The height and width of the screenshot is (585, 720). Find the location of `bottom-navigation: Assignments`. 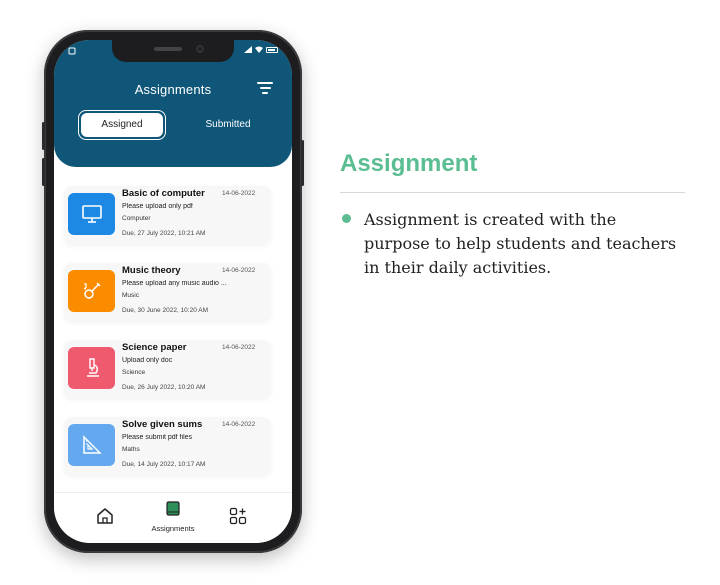

bottom-navigation: Assignments is located at coordinates (173, 517).